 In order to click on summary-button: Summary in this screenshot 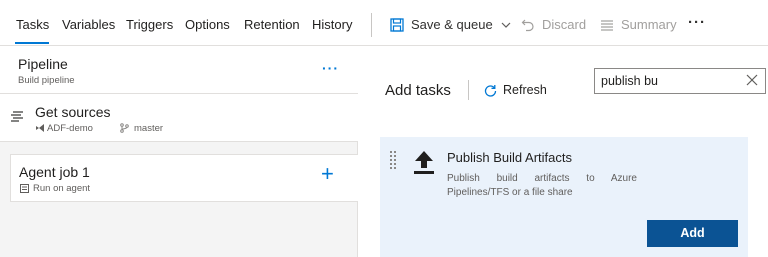, I will do `click(638, 24)`.